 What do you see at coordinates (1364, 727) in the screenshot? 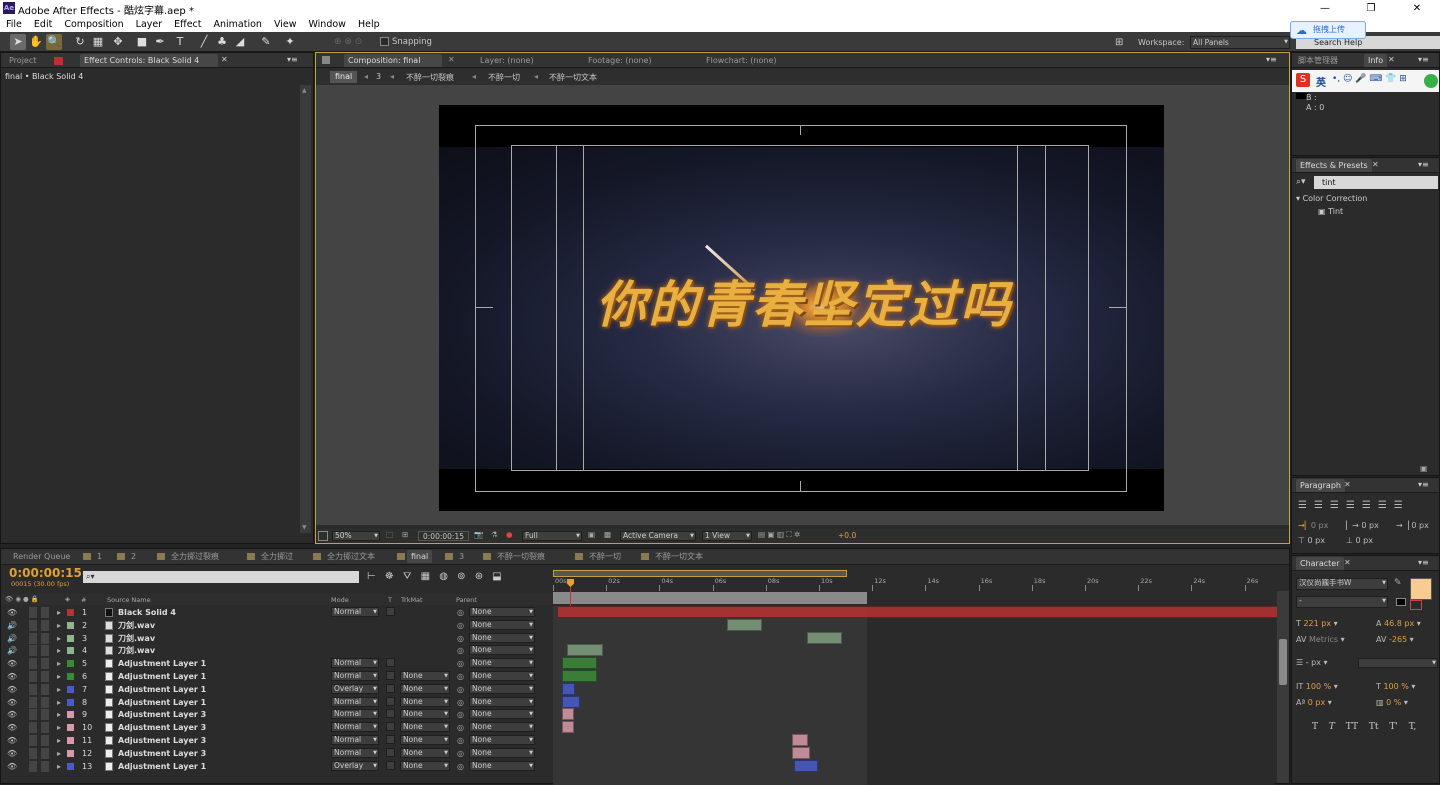
I see `text-style-buttons: T T TT Tt T' T,` at bounding box center [1364, 727].